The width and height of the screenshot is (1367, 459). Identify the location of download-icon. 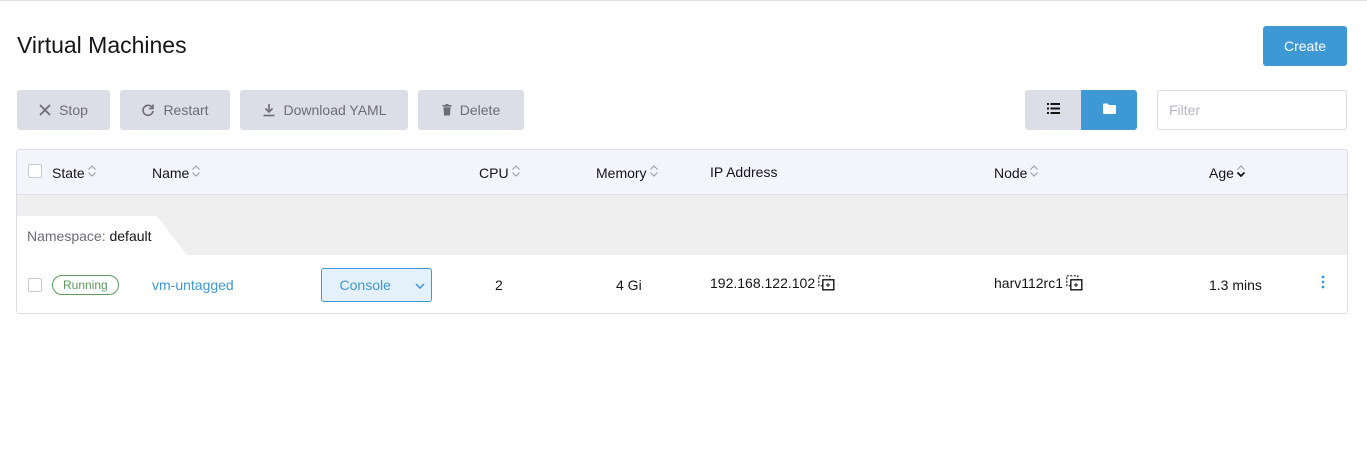
(269, 110).